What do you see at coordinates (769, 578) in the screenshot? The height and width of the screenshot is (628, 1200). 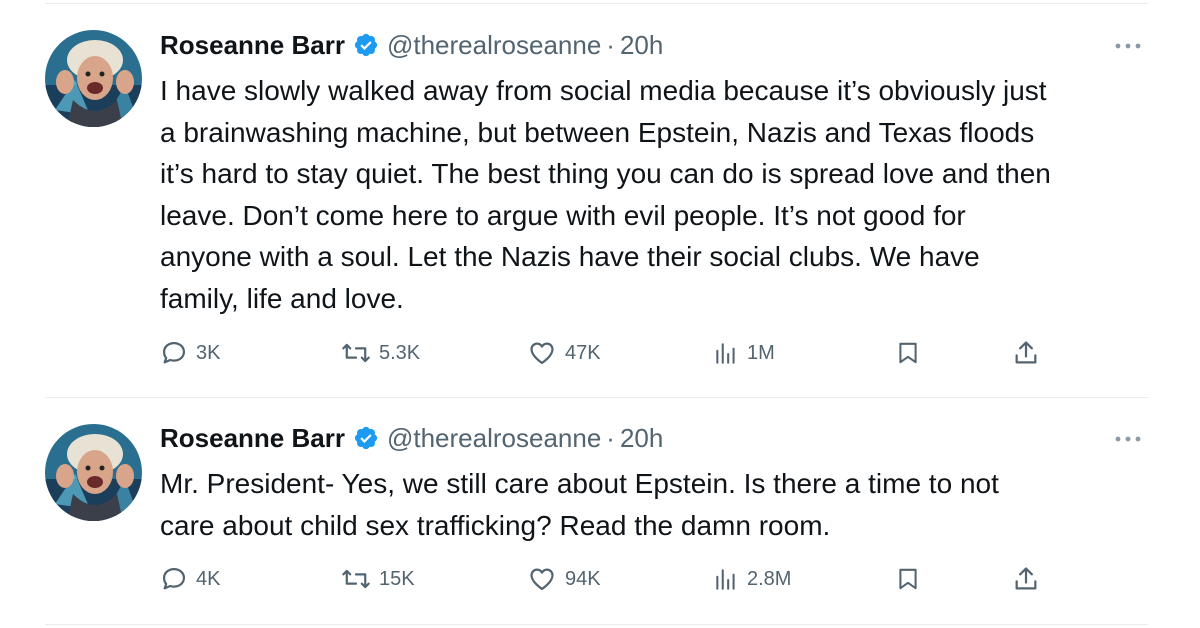 I see `view-count: 2.8M` at bounding box center [769, 578].